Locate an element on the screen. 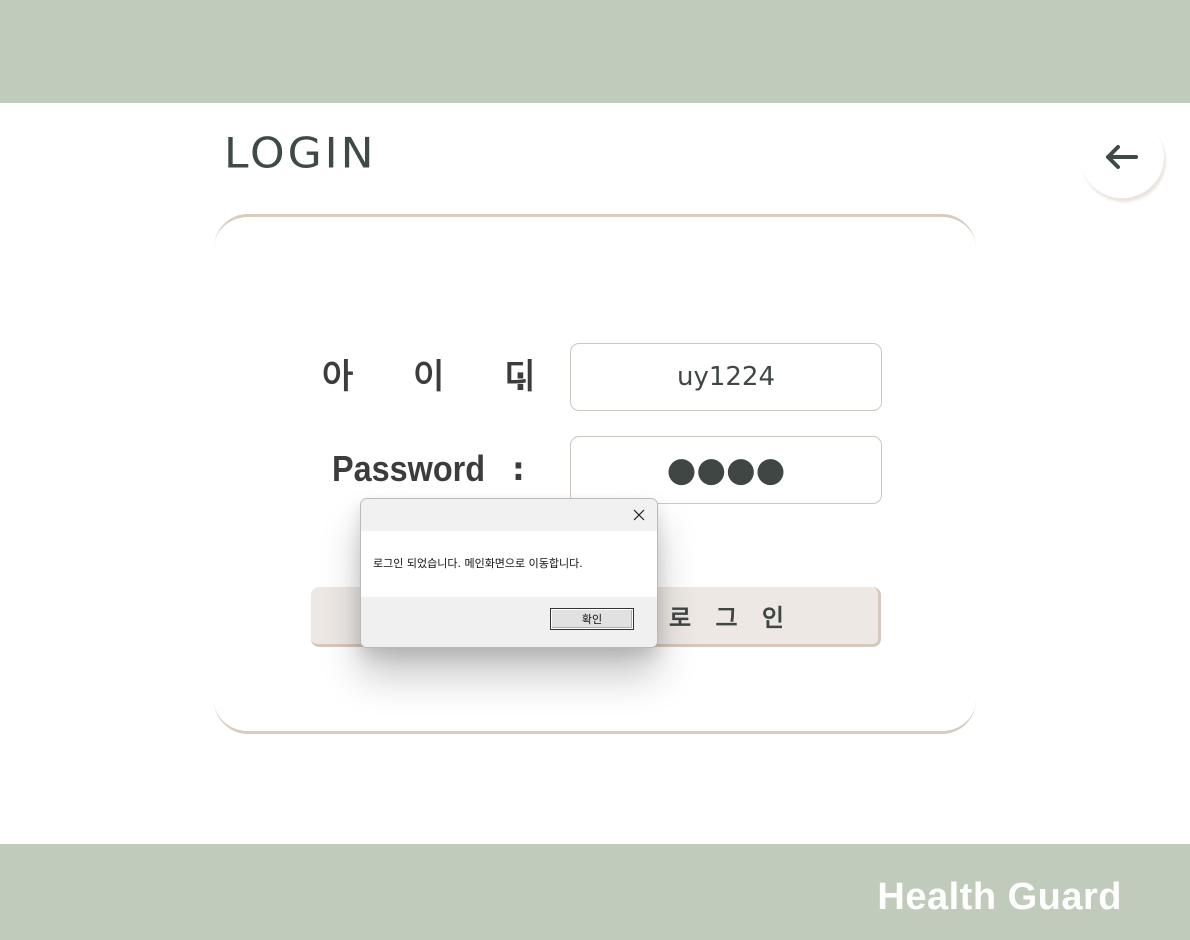 The height and width of the screenshot is (940, 1190). password-label: Password is located at coordinates (409, 468).